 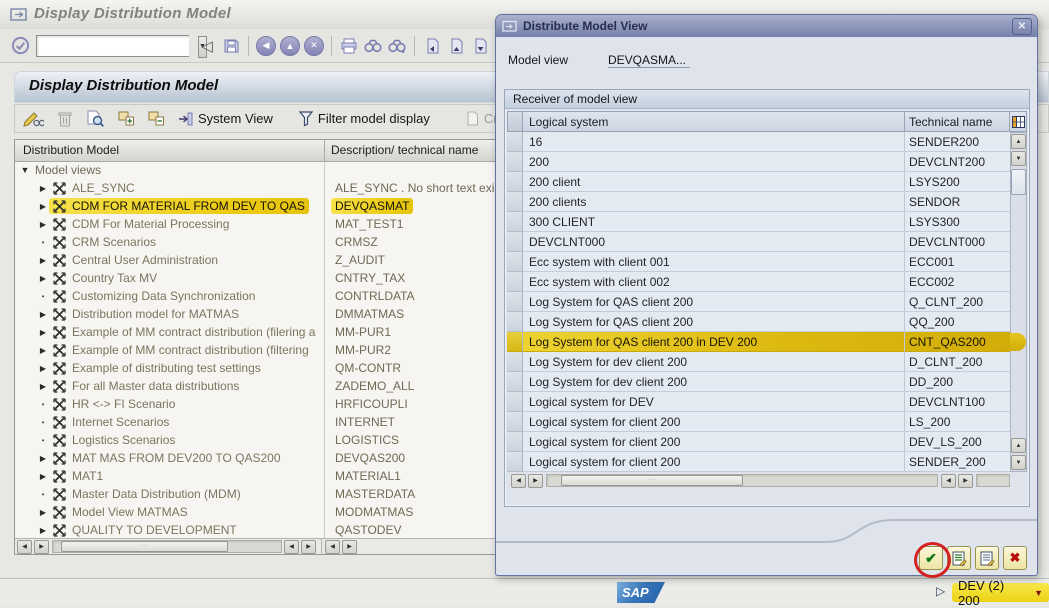 I want to click on find-next-icon, so click(x=397, y=45).